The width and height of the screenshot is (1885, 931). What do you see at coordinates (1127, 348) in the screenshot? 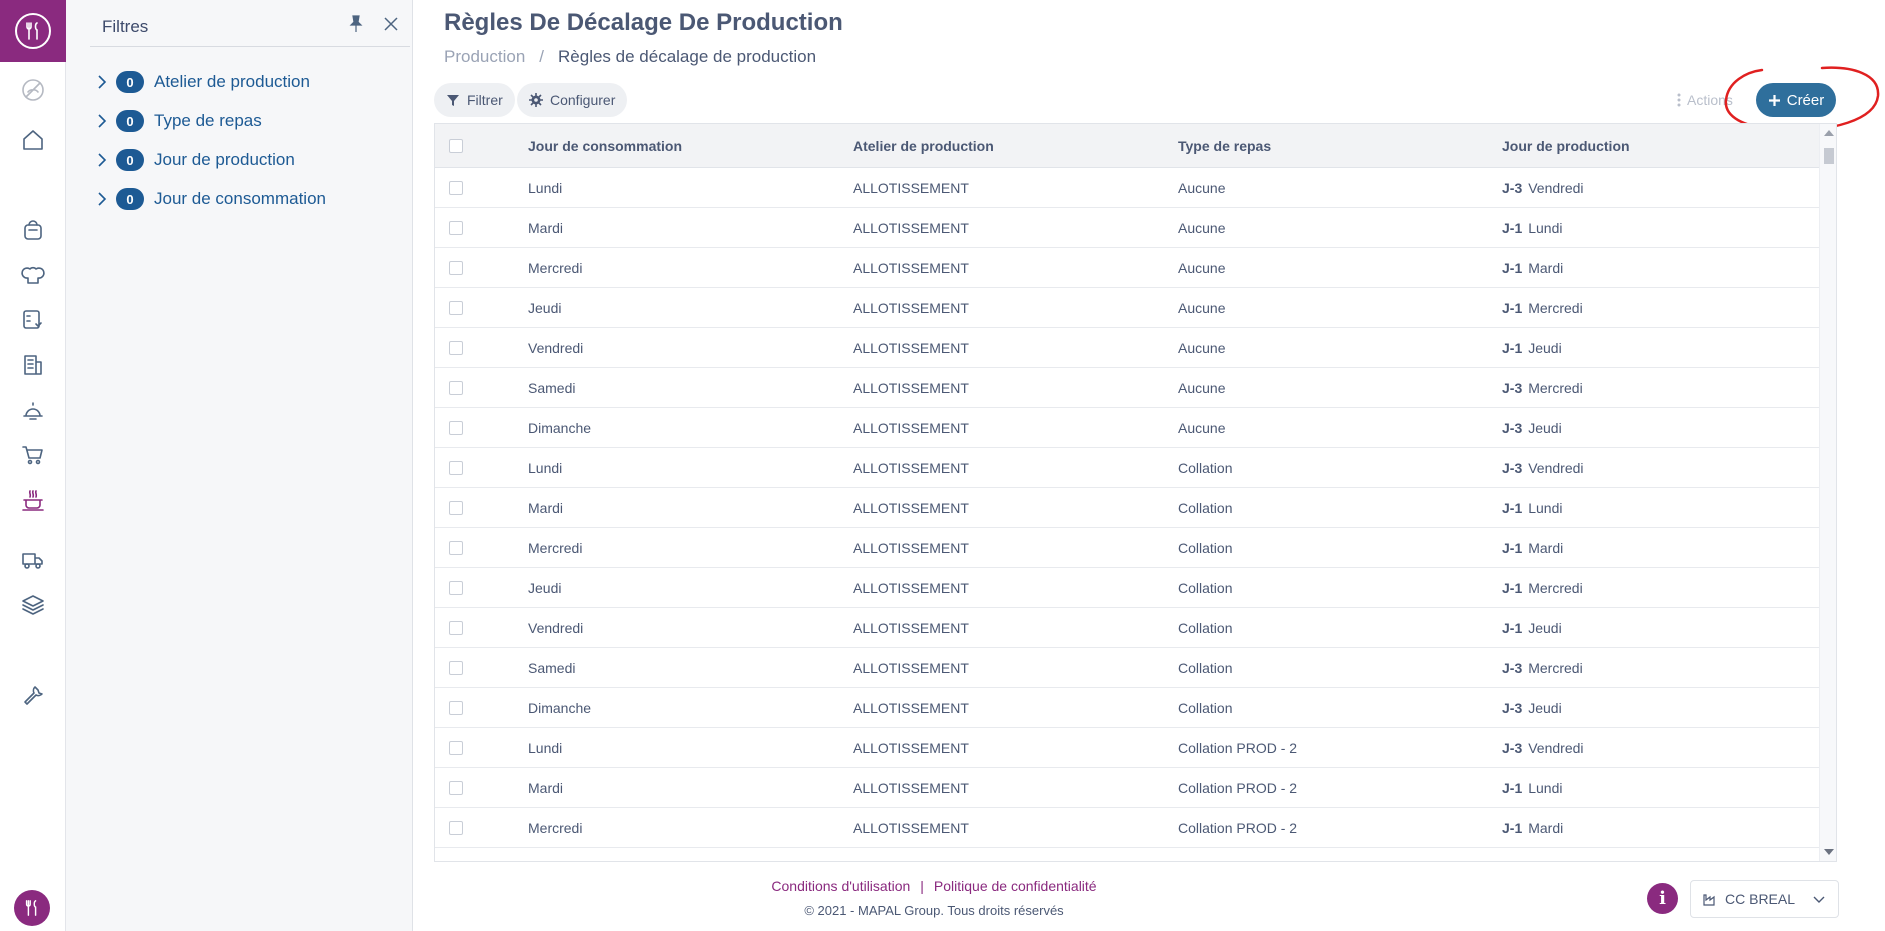
I see `table-row: Vendredi ALLOTISSEMENT Aucune J-1 Jeudi` at bounding box center [1127, 348].